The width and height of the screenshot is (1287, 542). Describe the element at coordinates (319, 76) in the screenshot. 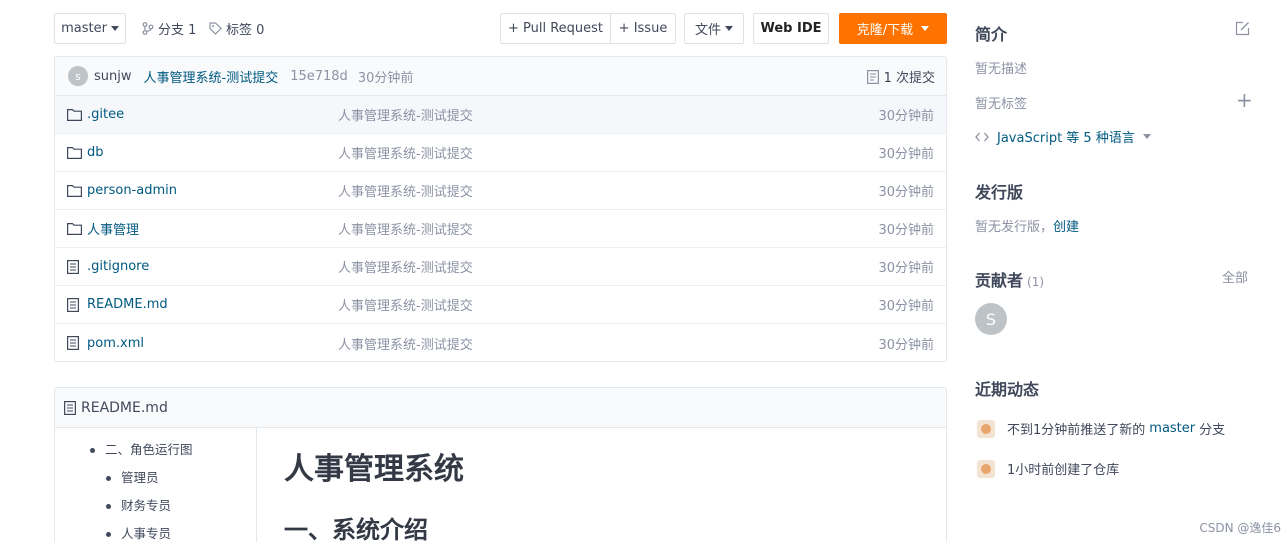

I see `commit-hash: 15e718d` at that location.